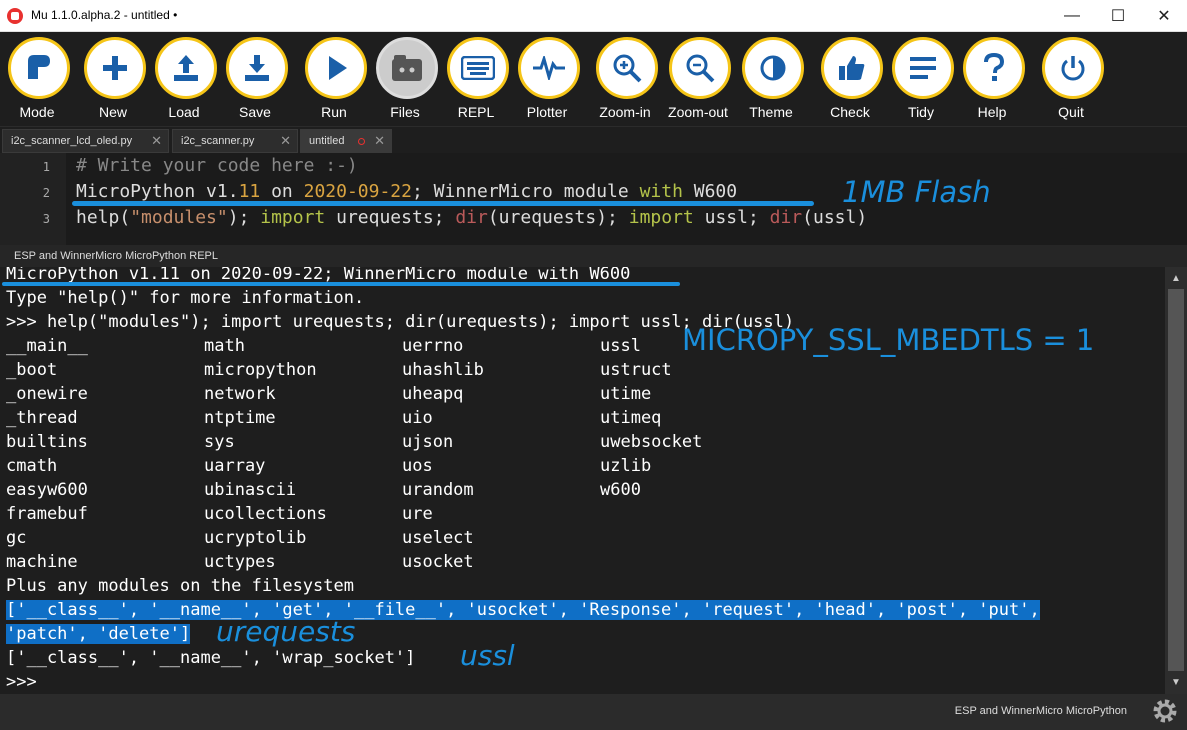  Describe the element at coordinates (438, 562) in the screenshot. I see `module-name: usocket` at that location.